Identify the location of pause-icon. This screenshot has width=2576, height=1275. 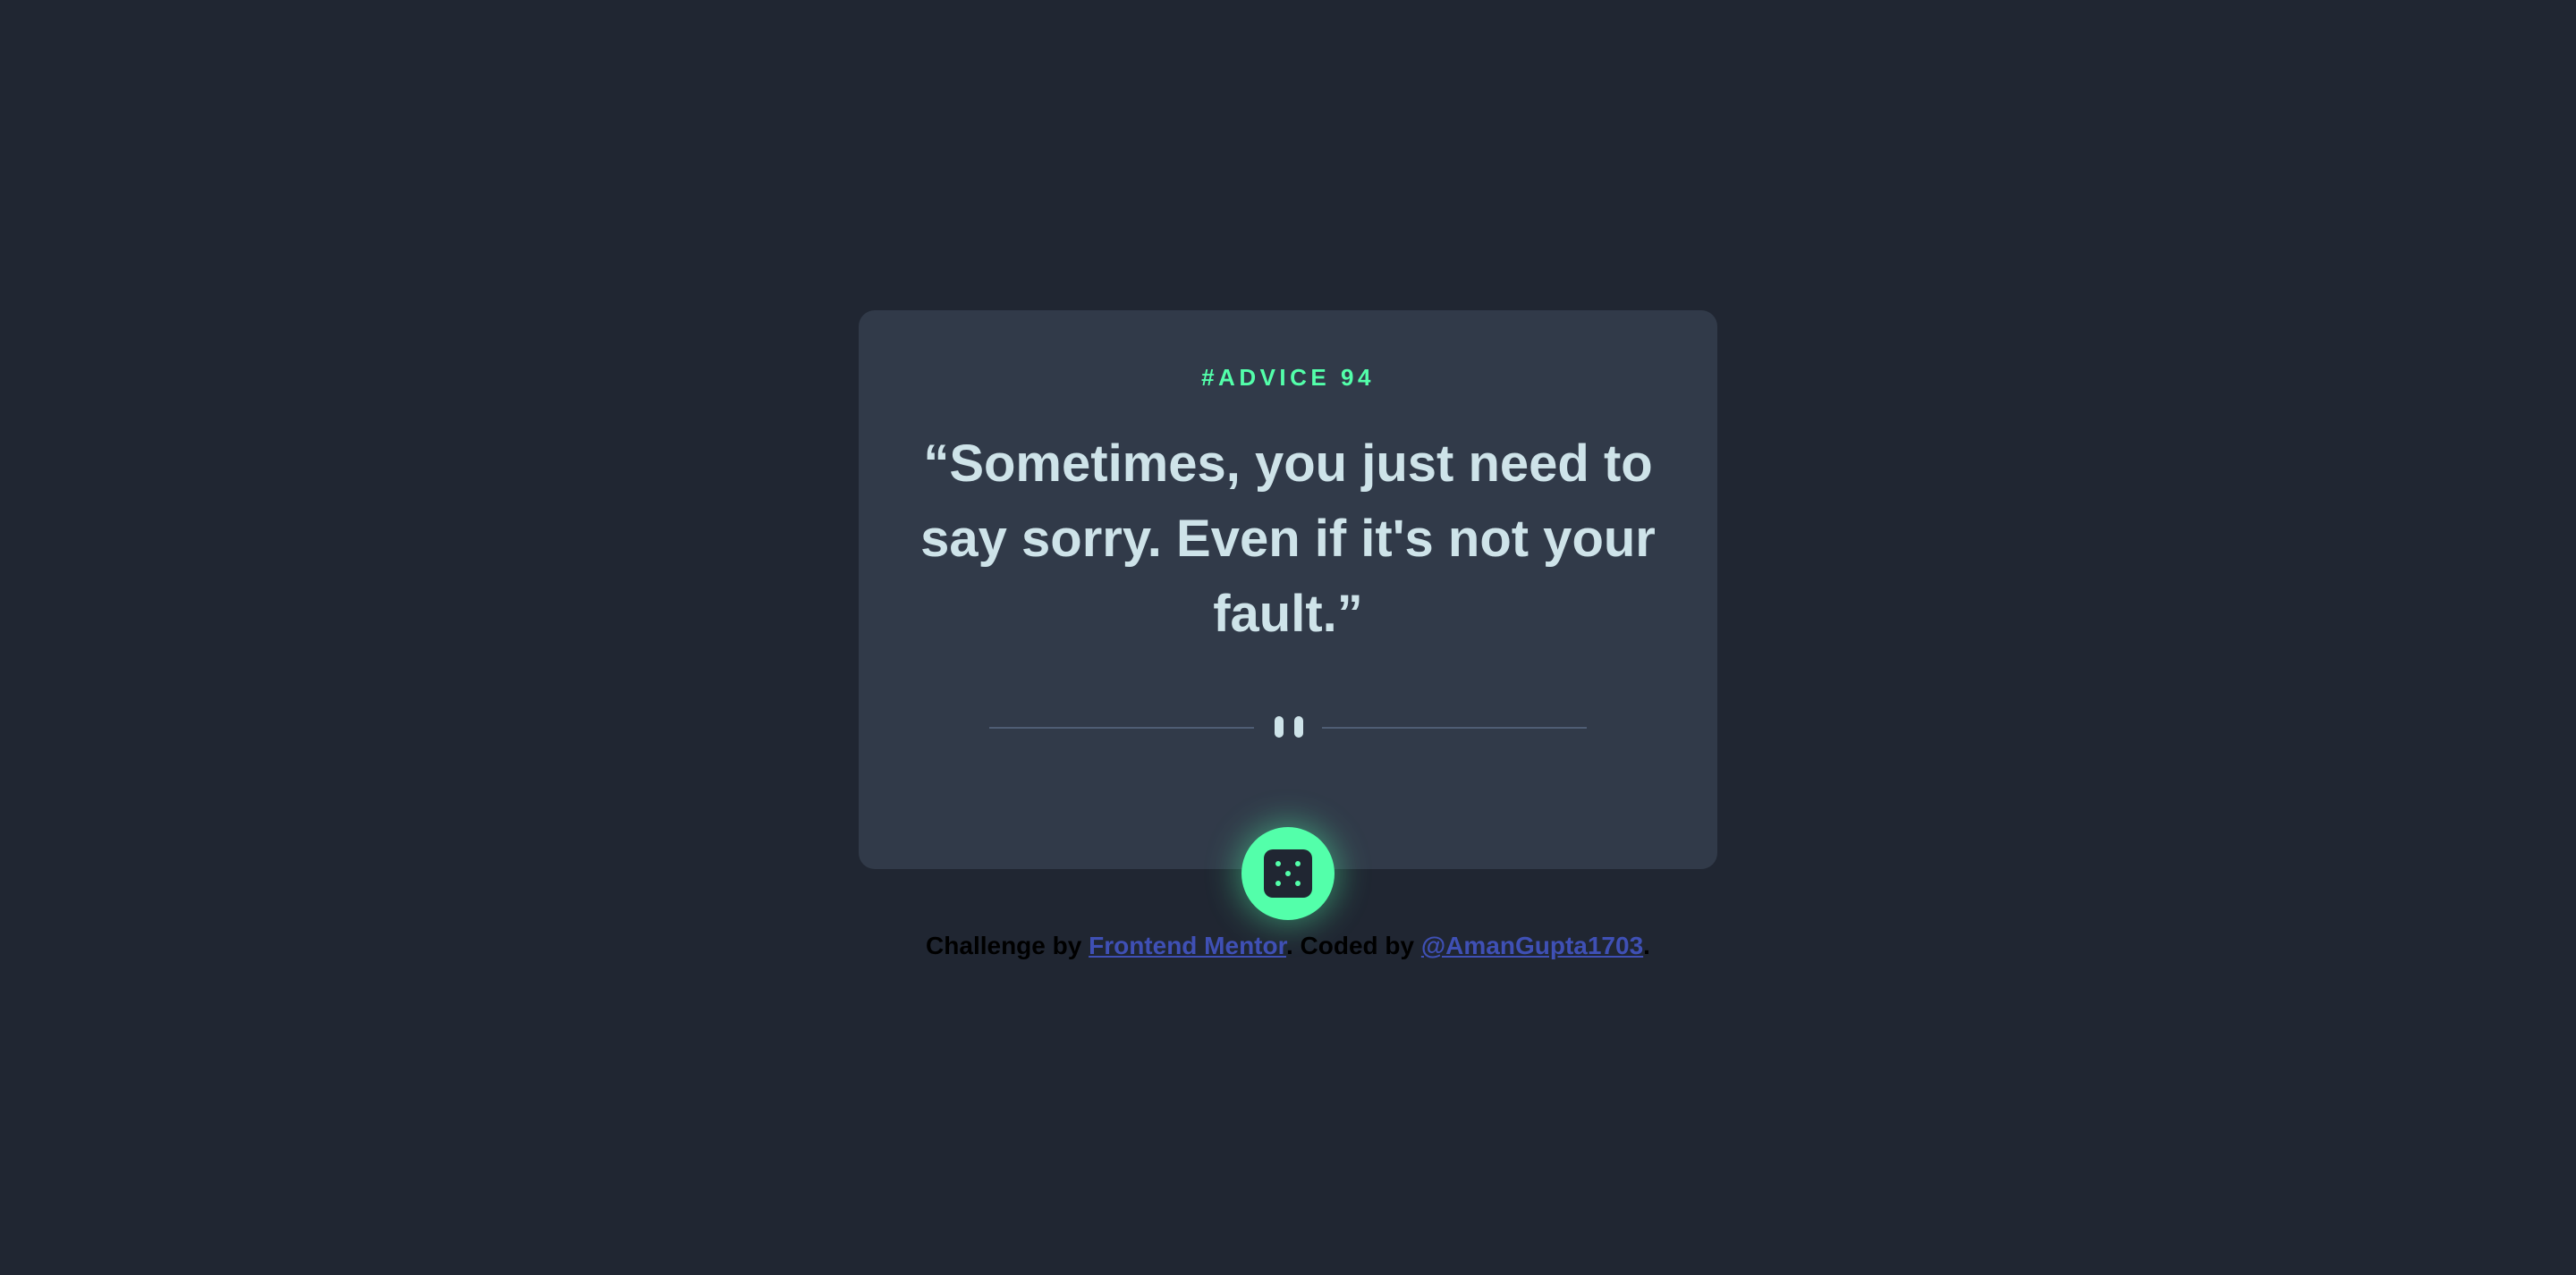
(1289, 727).